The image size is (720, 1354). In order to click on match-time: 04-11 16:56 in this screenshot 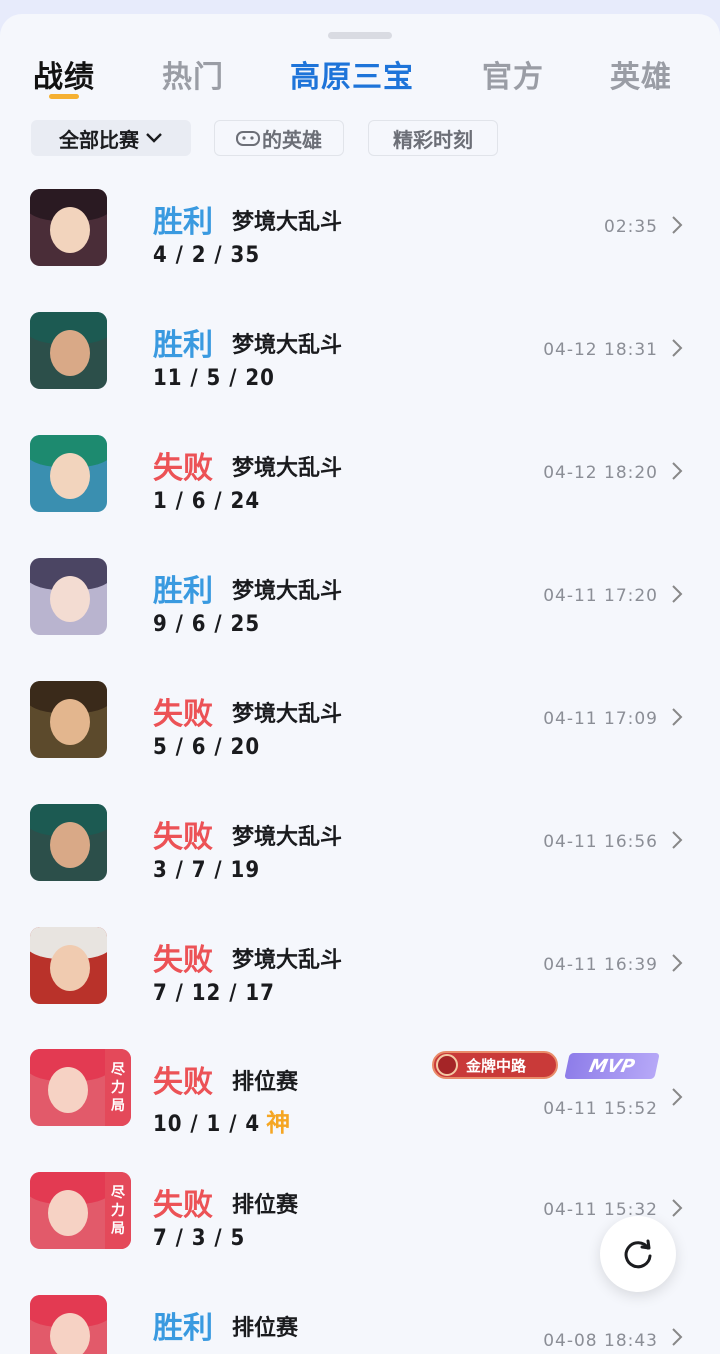, I will do `click(600, 842)`.